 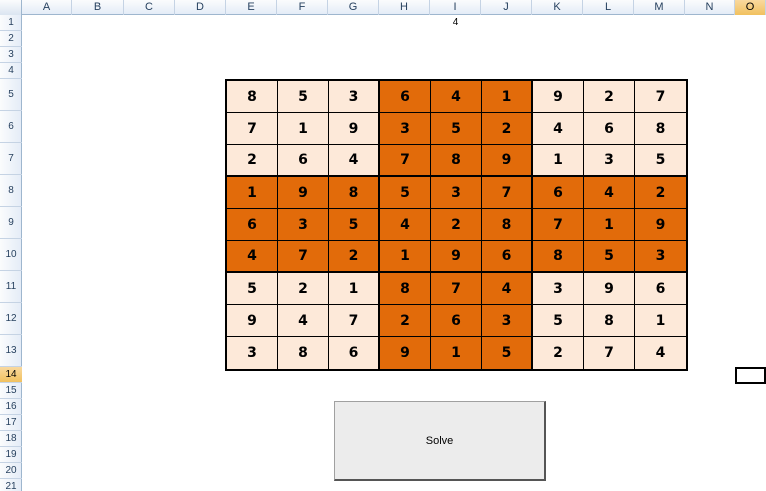 I want to click on sudoku-cell-r9-c1: 3, so click(x=252, y=353).